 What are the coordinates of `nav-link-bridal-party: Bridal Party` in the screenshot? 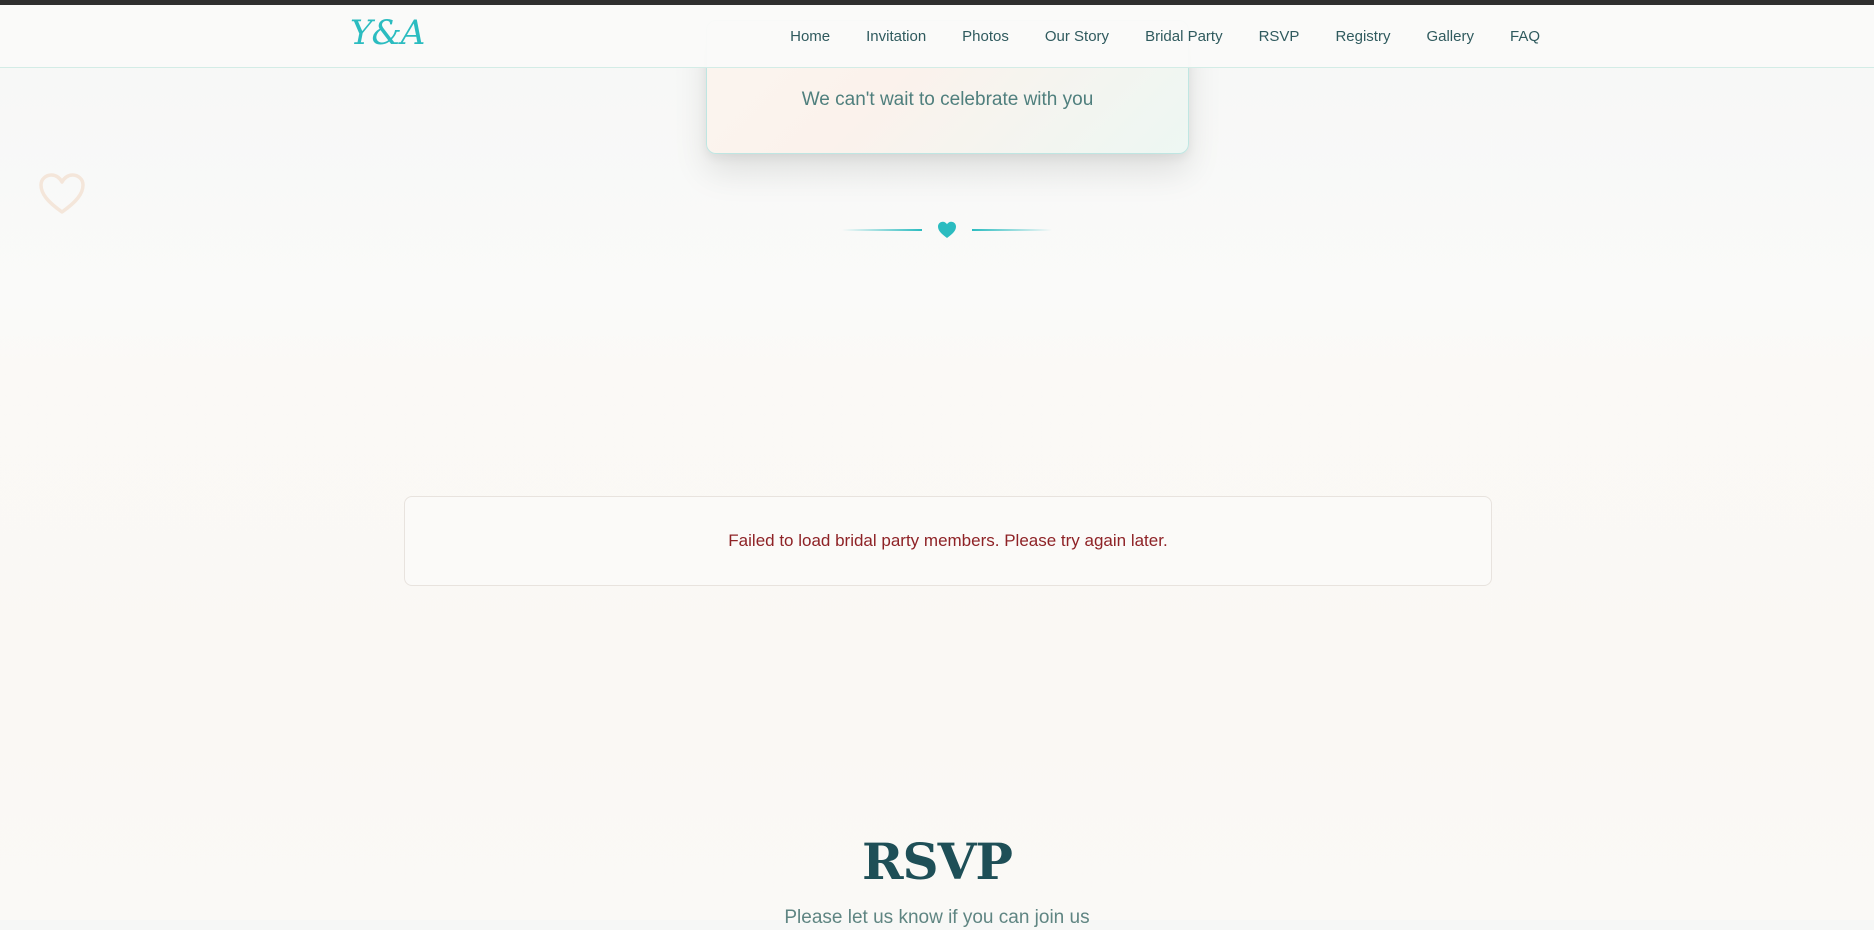 It's located at (1184, 36).